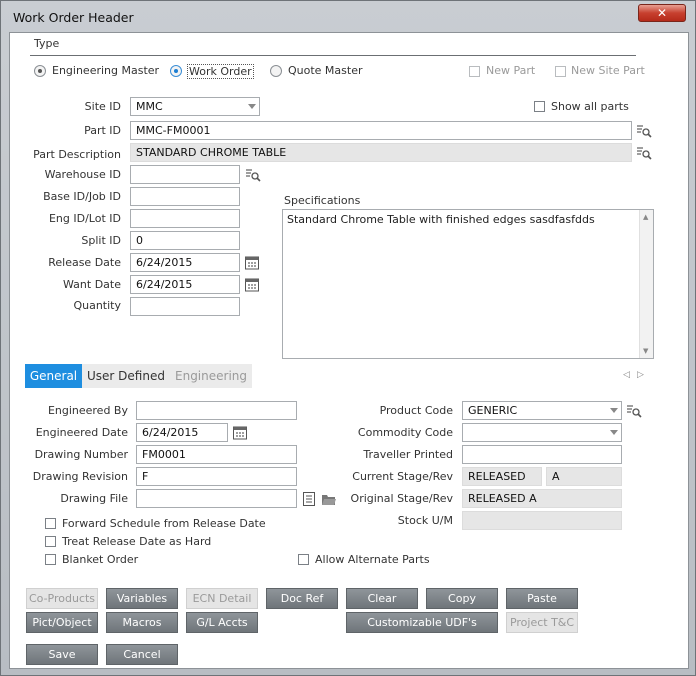 This screenshot has height=676, width=696. What do you see at coordinates (185, 284) in the screenshot?
I see `want-date-field: 6/24/2015` at bounding box center [185, 284].